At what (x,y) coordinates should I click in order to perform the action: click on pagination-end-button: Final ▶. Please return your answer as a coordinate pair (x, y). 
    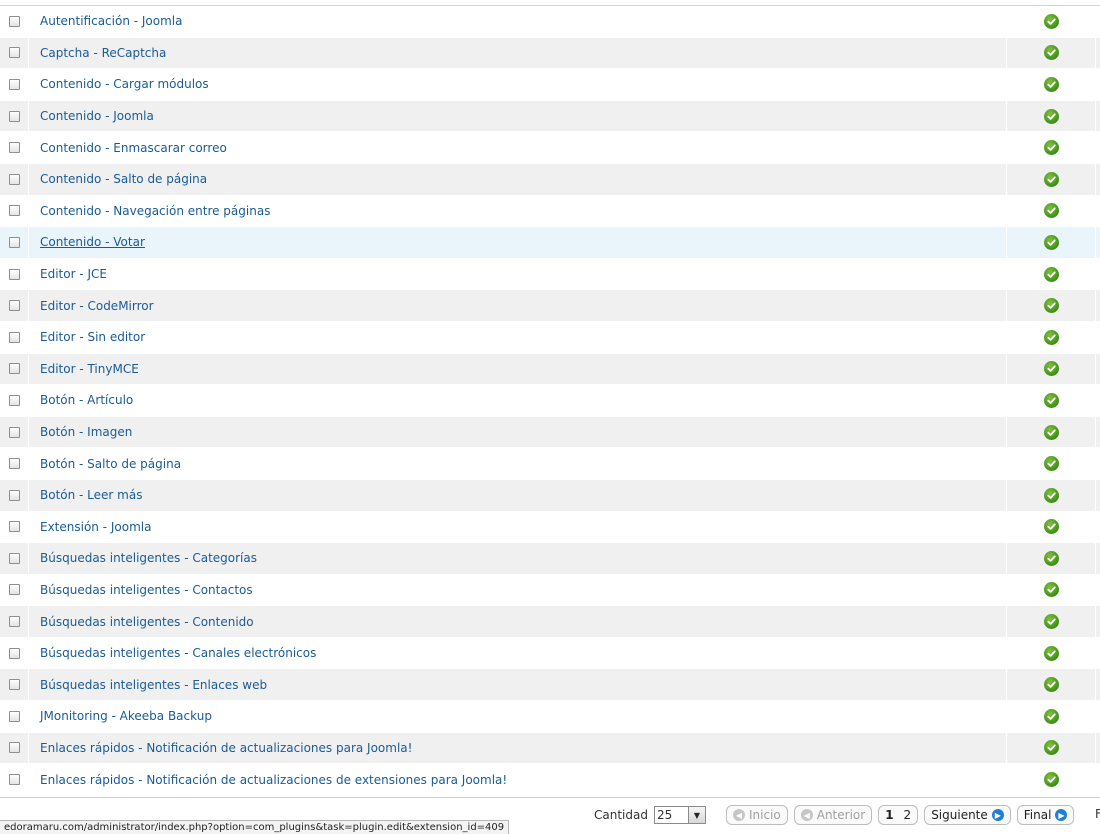
    Looking at the image, I should click on (1045, 815).